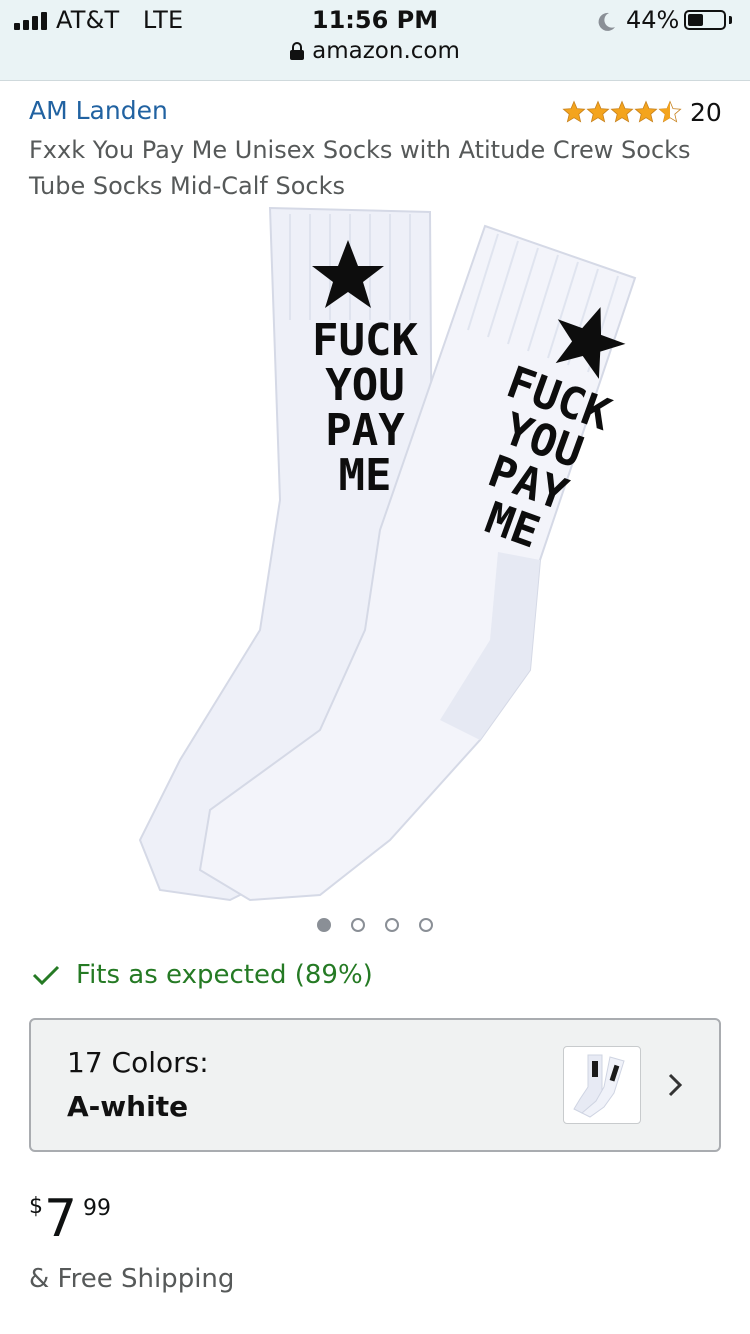 The image size is (750, 1334). I want to click on rating-summary: 20, so click(642, 112).